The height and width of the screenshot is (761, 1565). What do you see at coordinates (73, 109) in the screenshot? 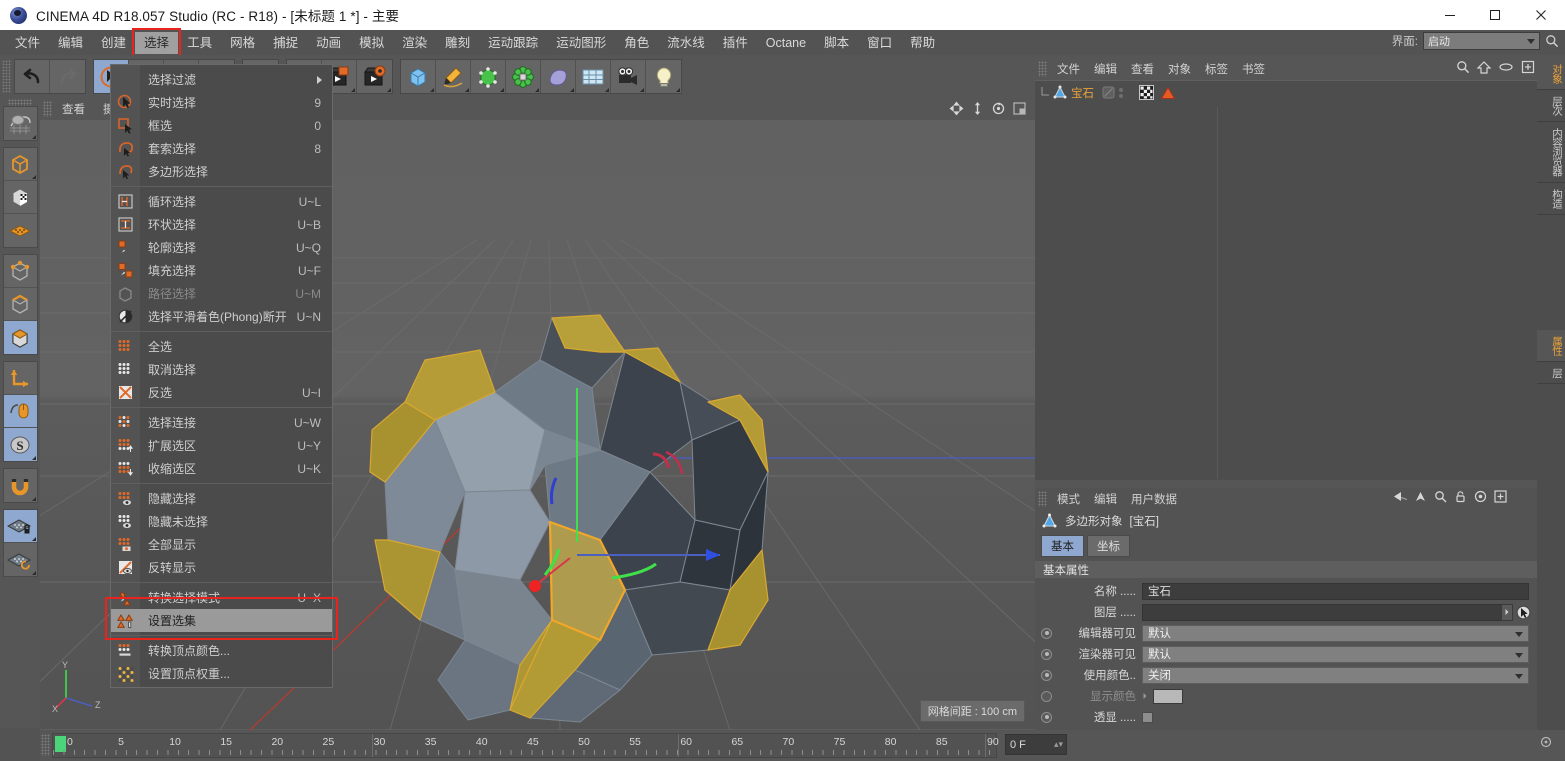
I see `viewport-menu-view: 查看` at bounding box center [73, 109].